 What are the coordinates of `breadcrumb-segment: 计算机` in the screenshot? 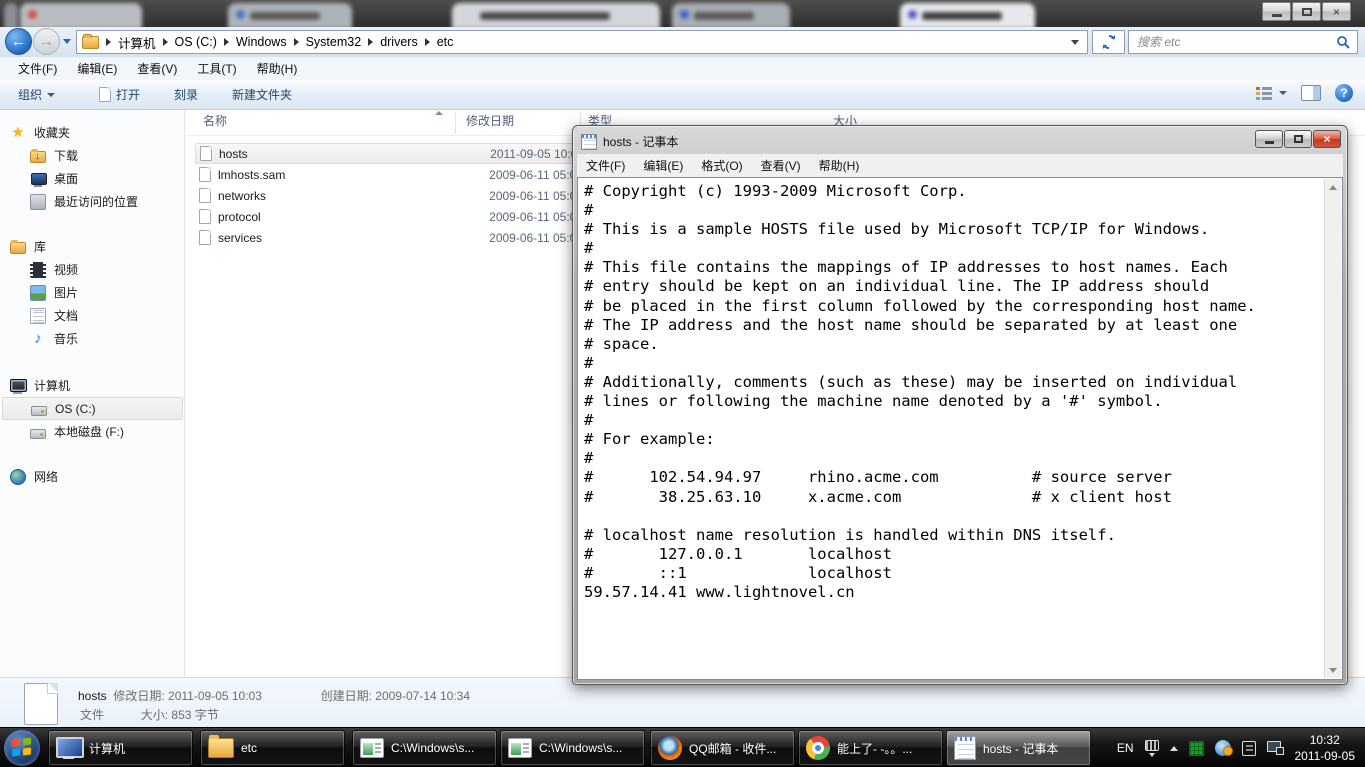 It's located at (137, 42).